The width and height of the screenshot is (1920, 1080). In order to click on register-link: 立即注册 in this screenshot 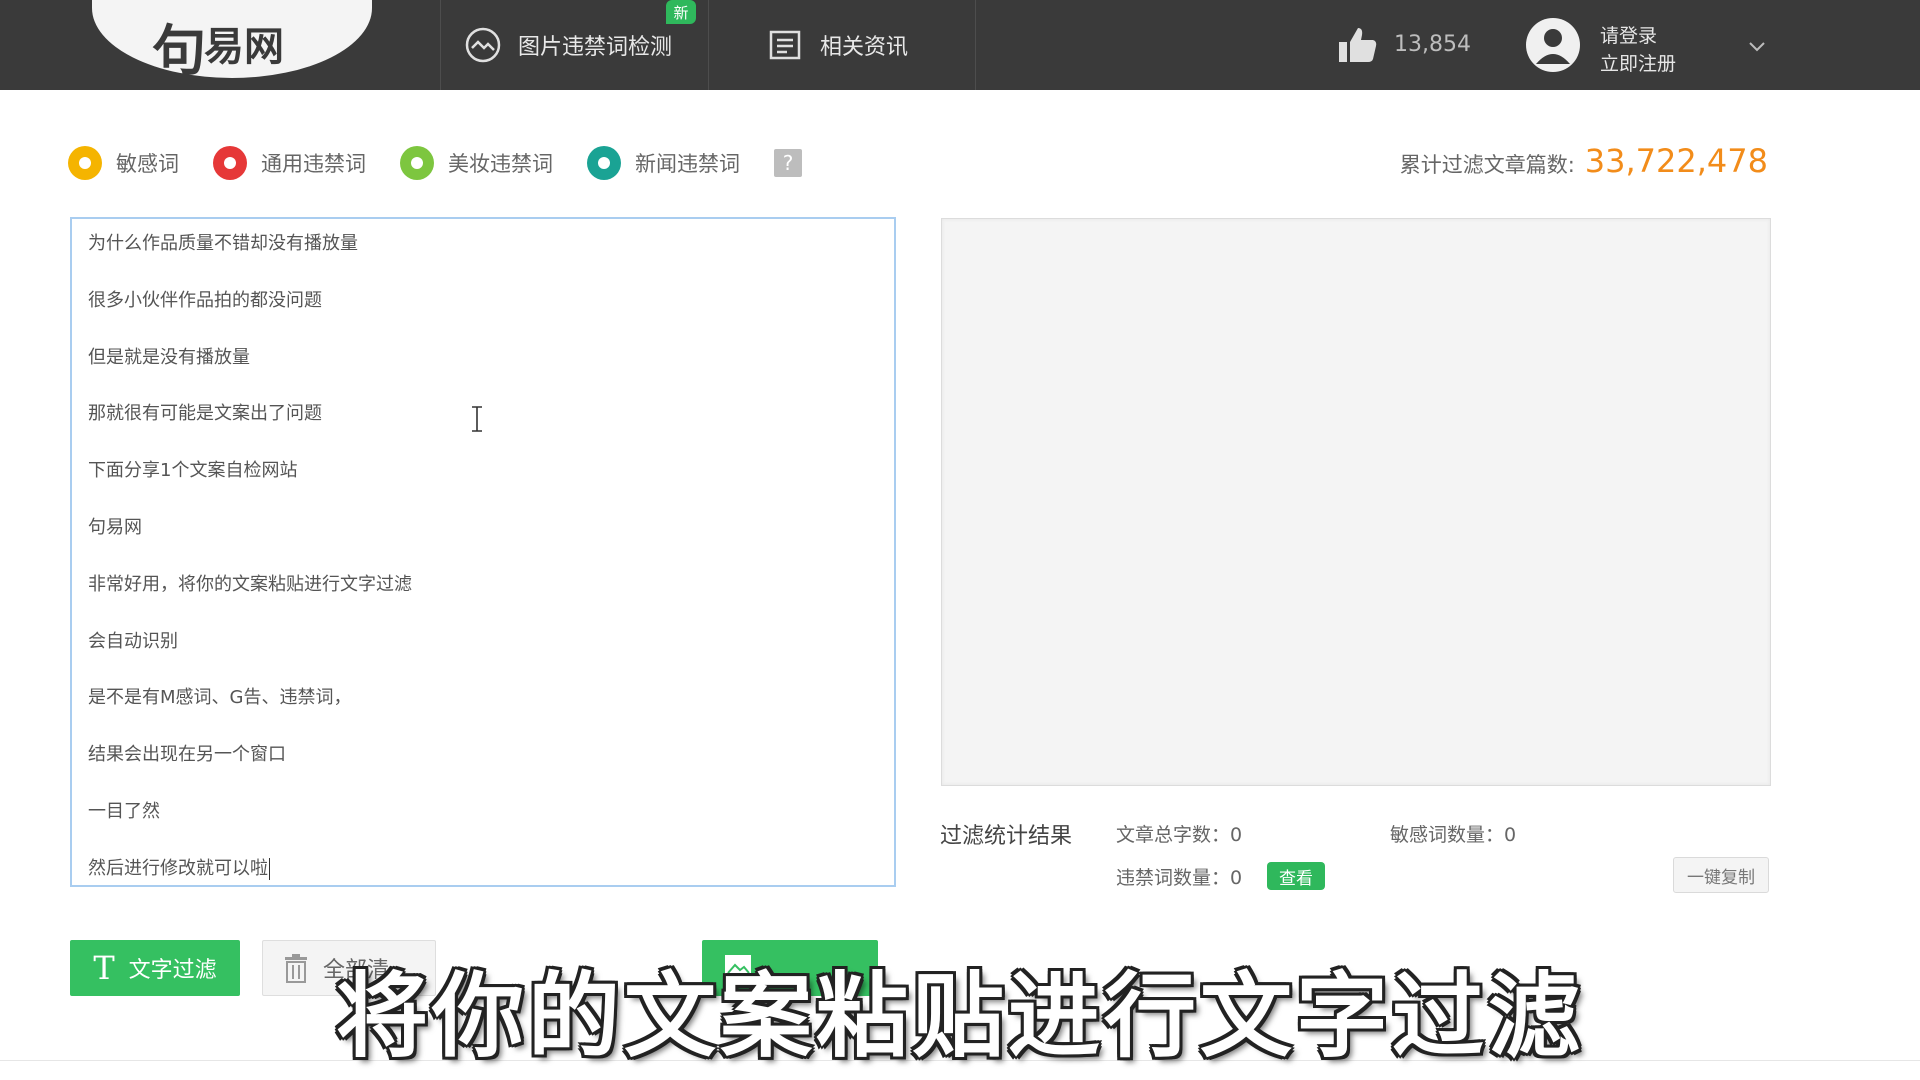, I will do `click(1638, 64)`.